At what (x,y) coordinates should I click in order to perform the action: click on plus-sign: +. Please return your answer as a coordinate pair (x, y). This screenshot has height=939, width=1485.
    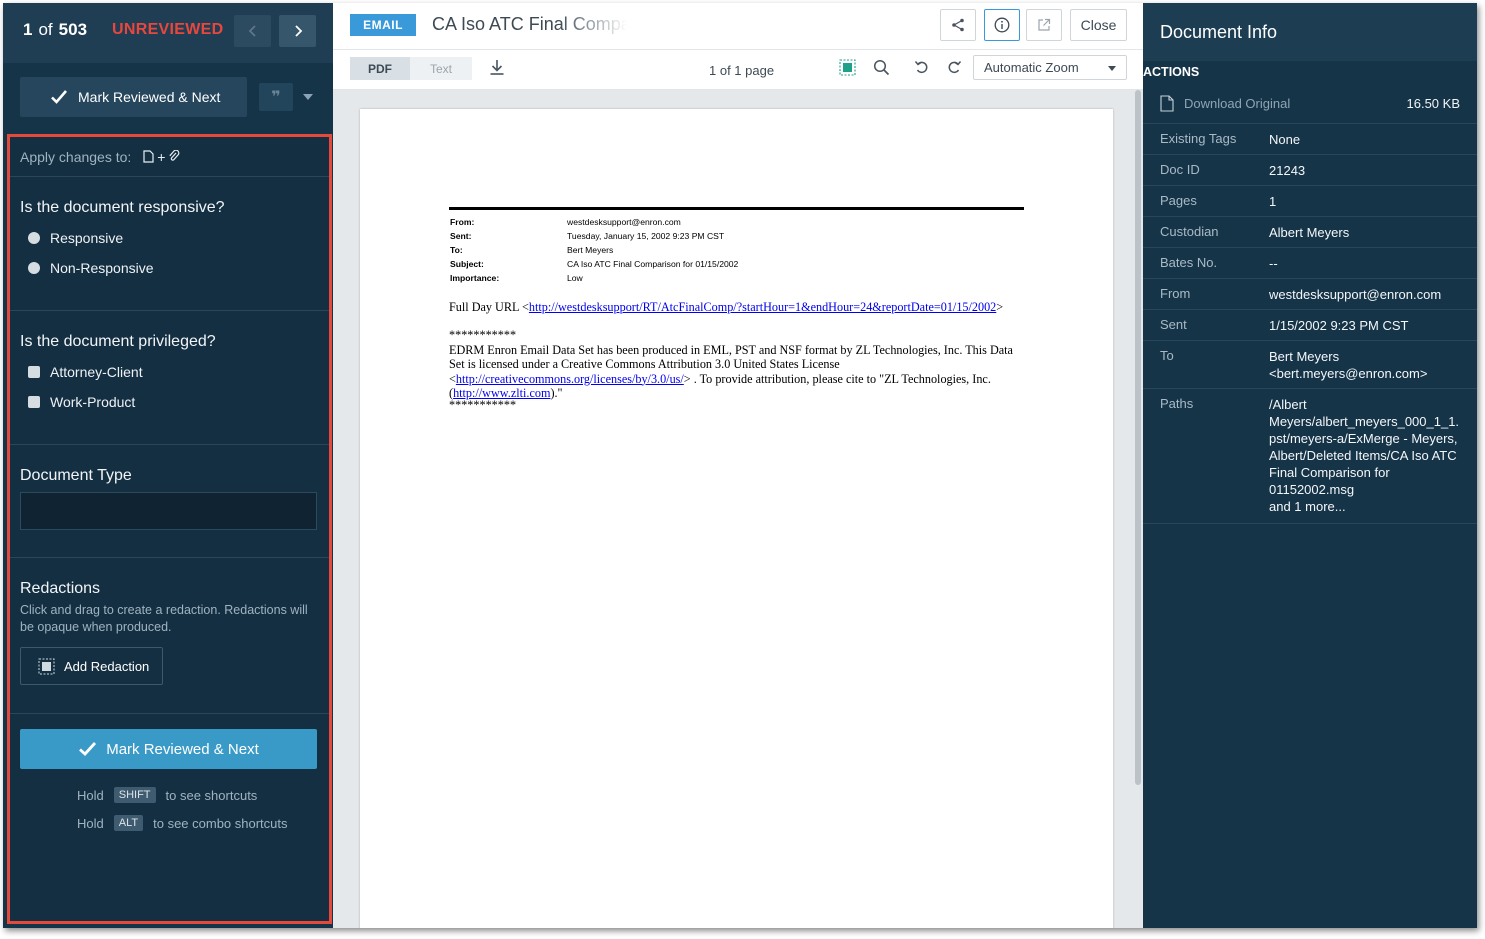
    Looking at the image, I should click on (161, 156).